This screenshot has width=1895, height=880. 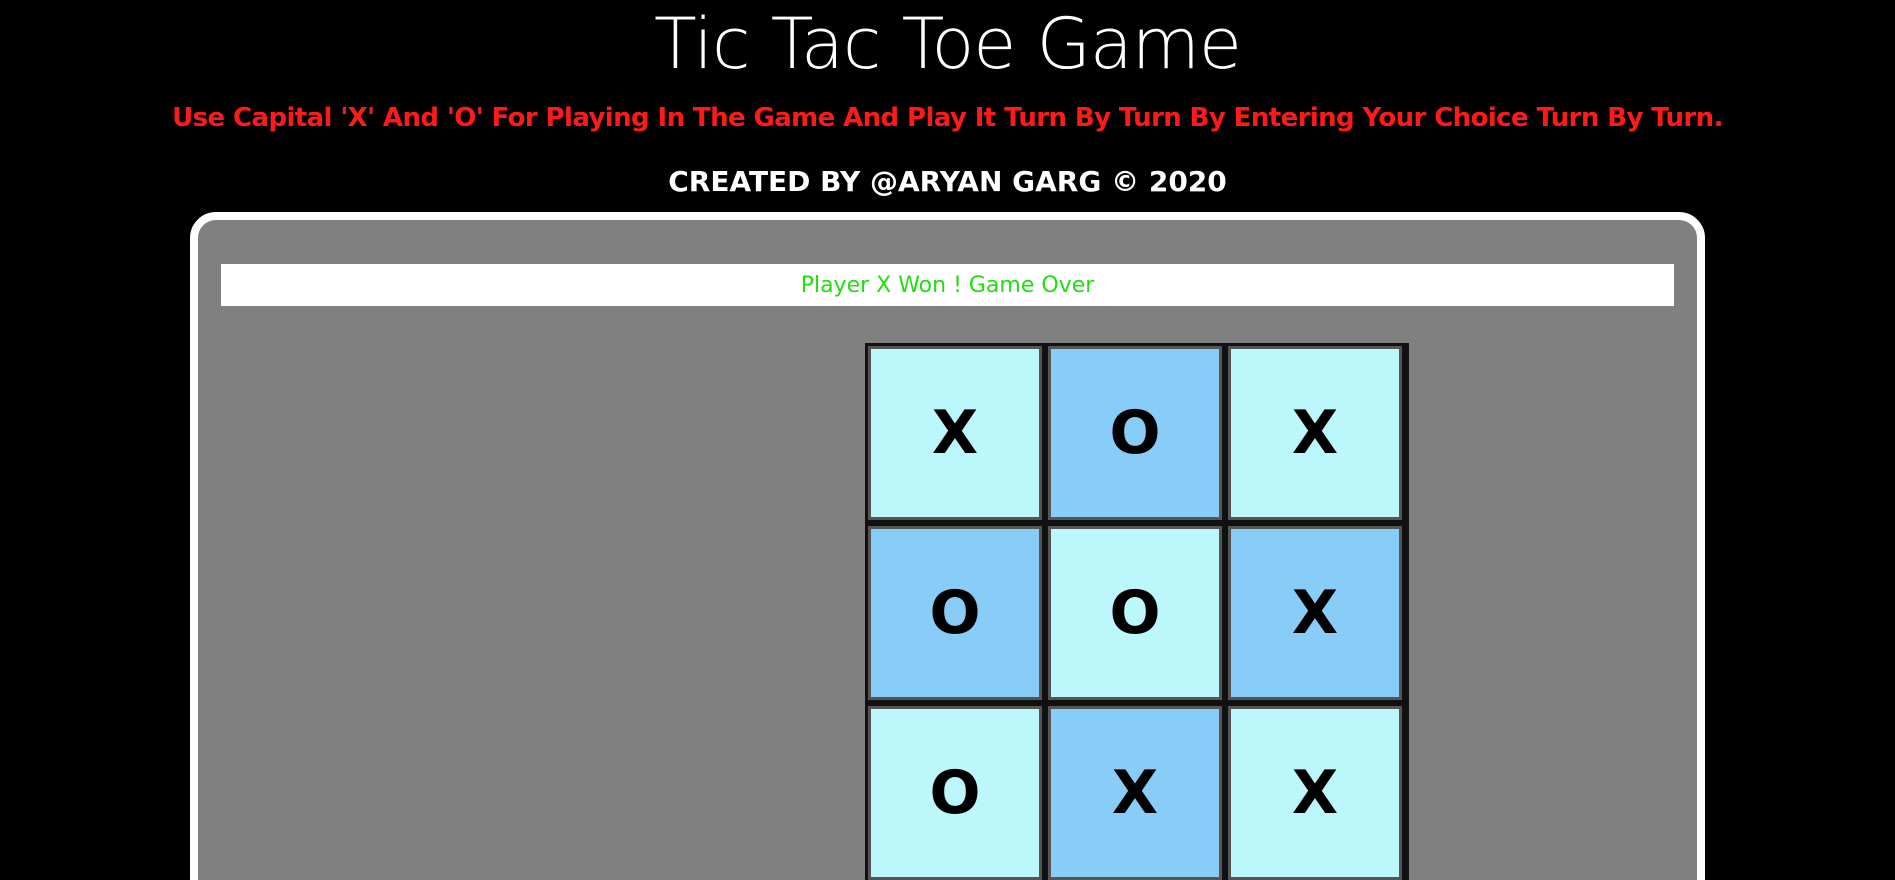 I want to click on credit-text: CREATED BY @ARYAN GARG © 2020, so click(x=947, y=181).